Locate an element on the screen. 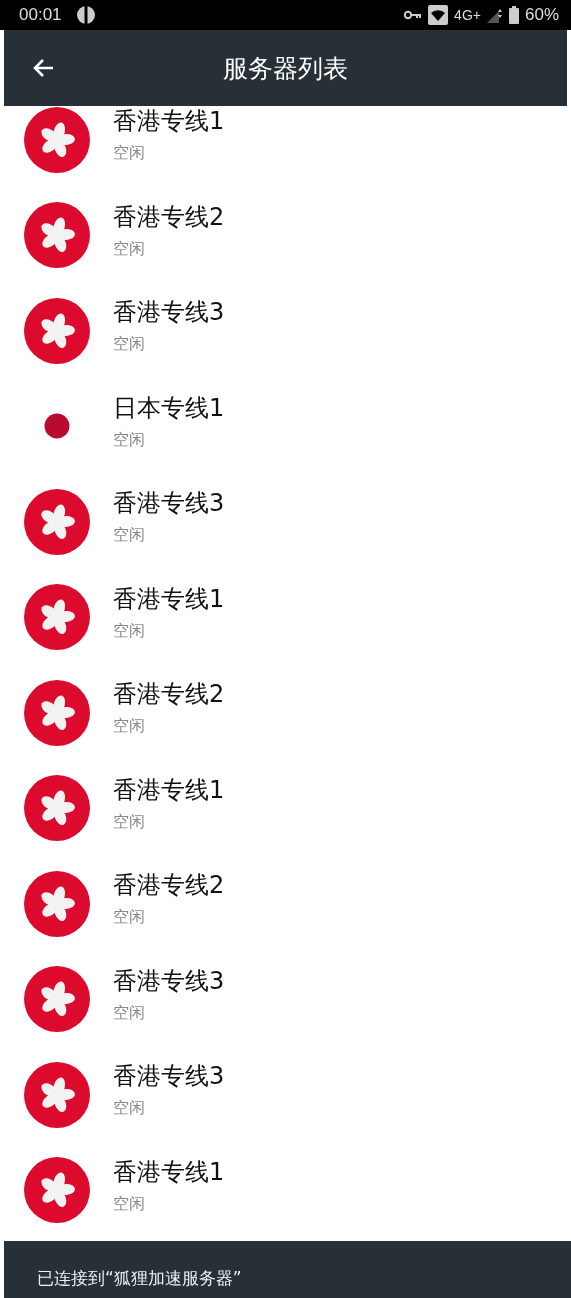  wifi-icon is located at coordinates (438, 15).